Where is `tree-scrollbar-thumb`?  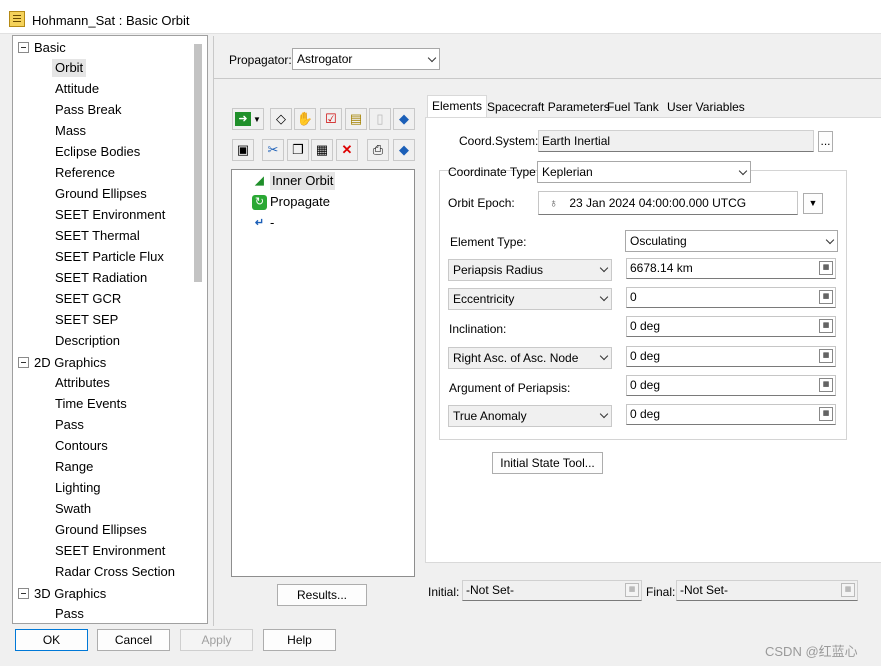 tree-scrollbar-thumb is located at coordinates (198, 163).